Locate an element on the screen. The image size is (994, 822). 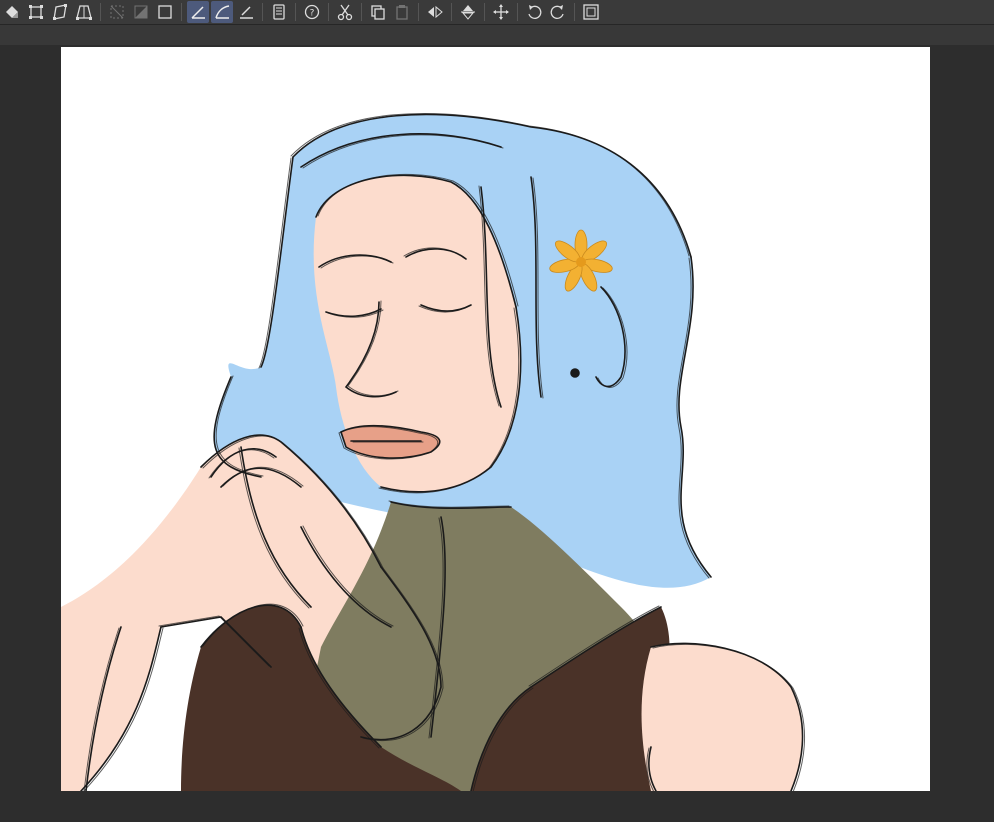
paste-icon is located at coordinates (402, 12).